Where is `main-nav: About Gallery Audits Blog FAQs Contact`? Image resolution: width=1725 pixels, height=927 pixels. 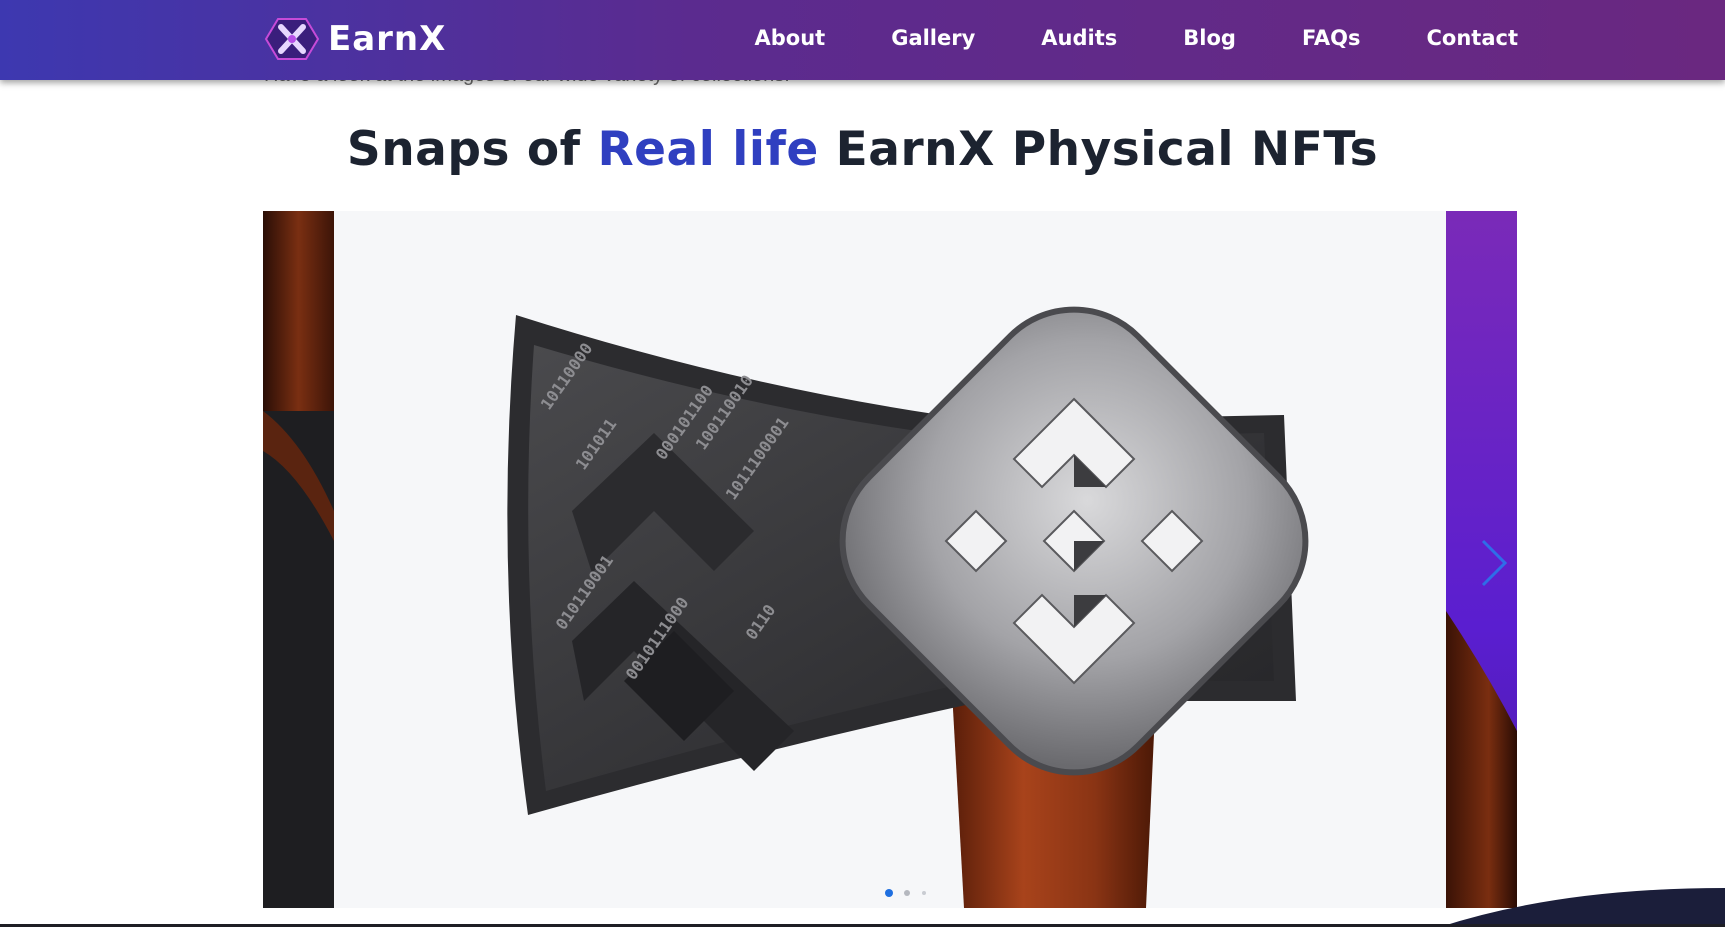 main-nav: About Gallery Audits Blog FAQs Contact is located at coordinates (1137, 38).